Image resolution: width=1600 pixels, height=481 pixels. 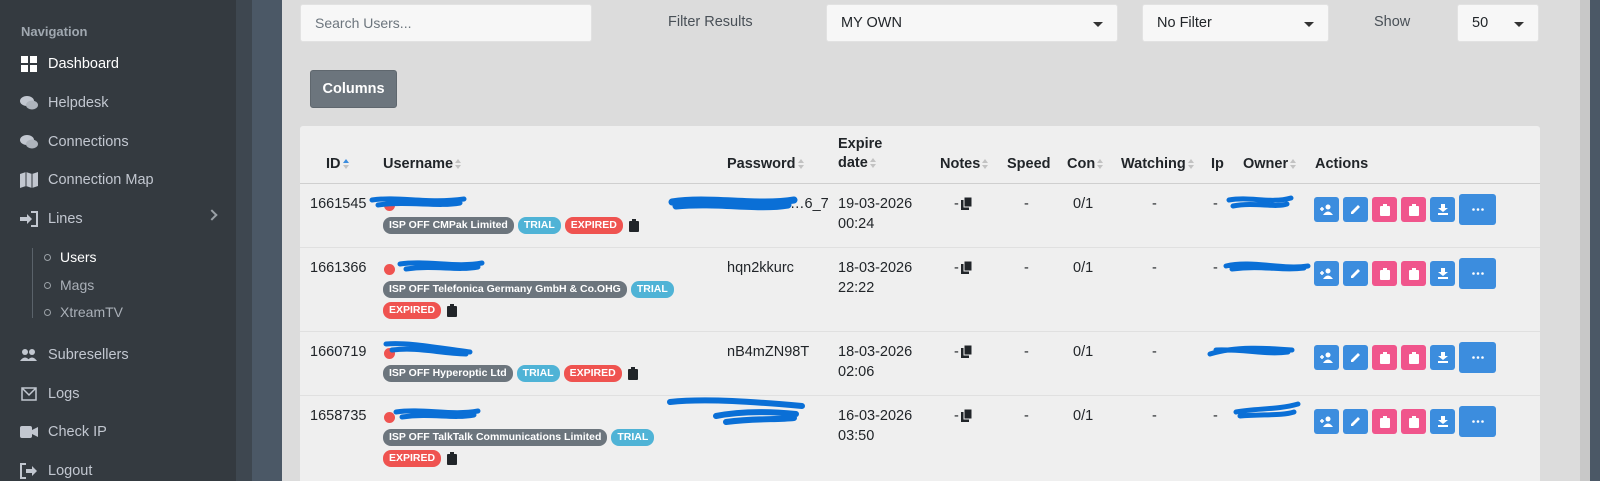 What do you see at coordinates (338, 164) in the screenshot?
I see `col-header-id: ID` at bounding box center [338, 164].